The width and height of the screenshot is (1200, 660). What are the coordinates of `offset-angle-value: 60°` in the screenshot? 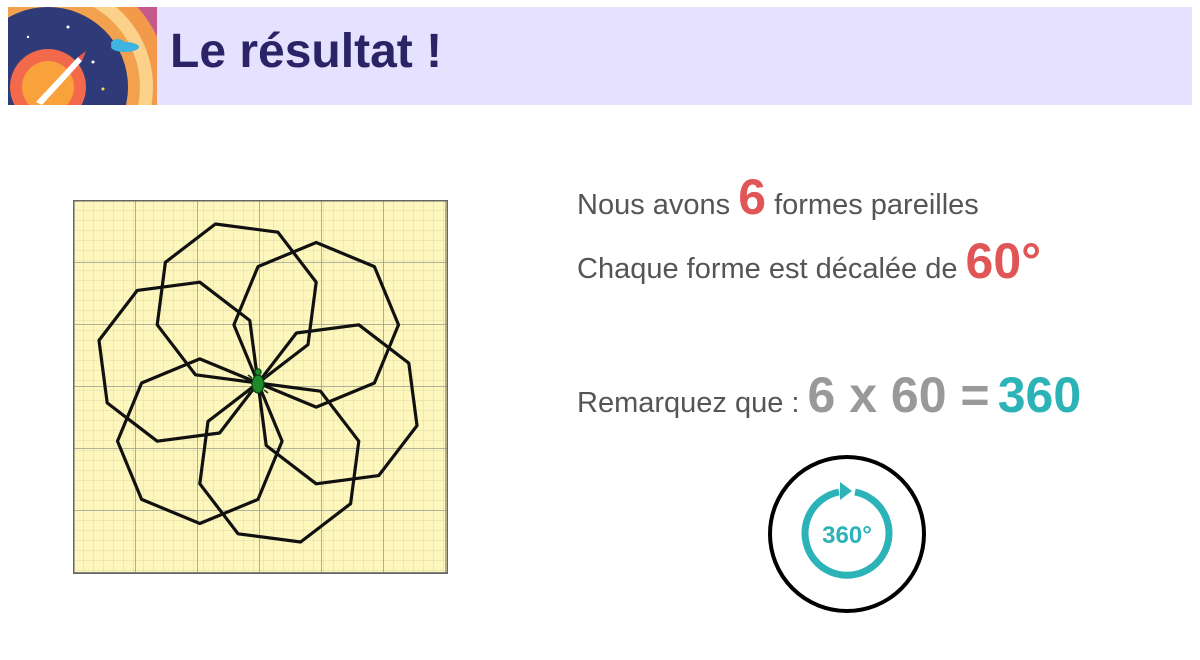 It's located at (1003, 261).